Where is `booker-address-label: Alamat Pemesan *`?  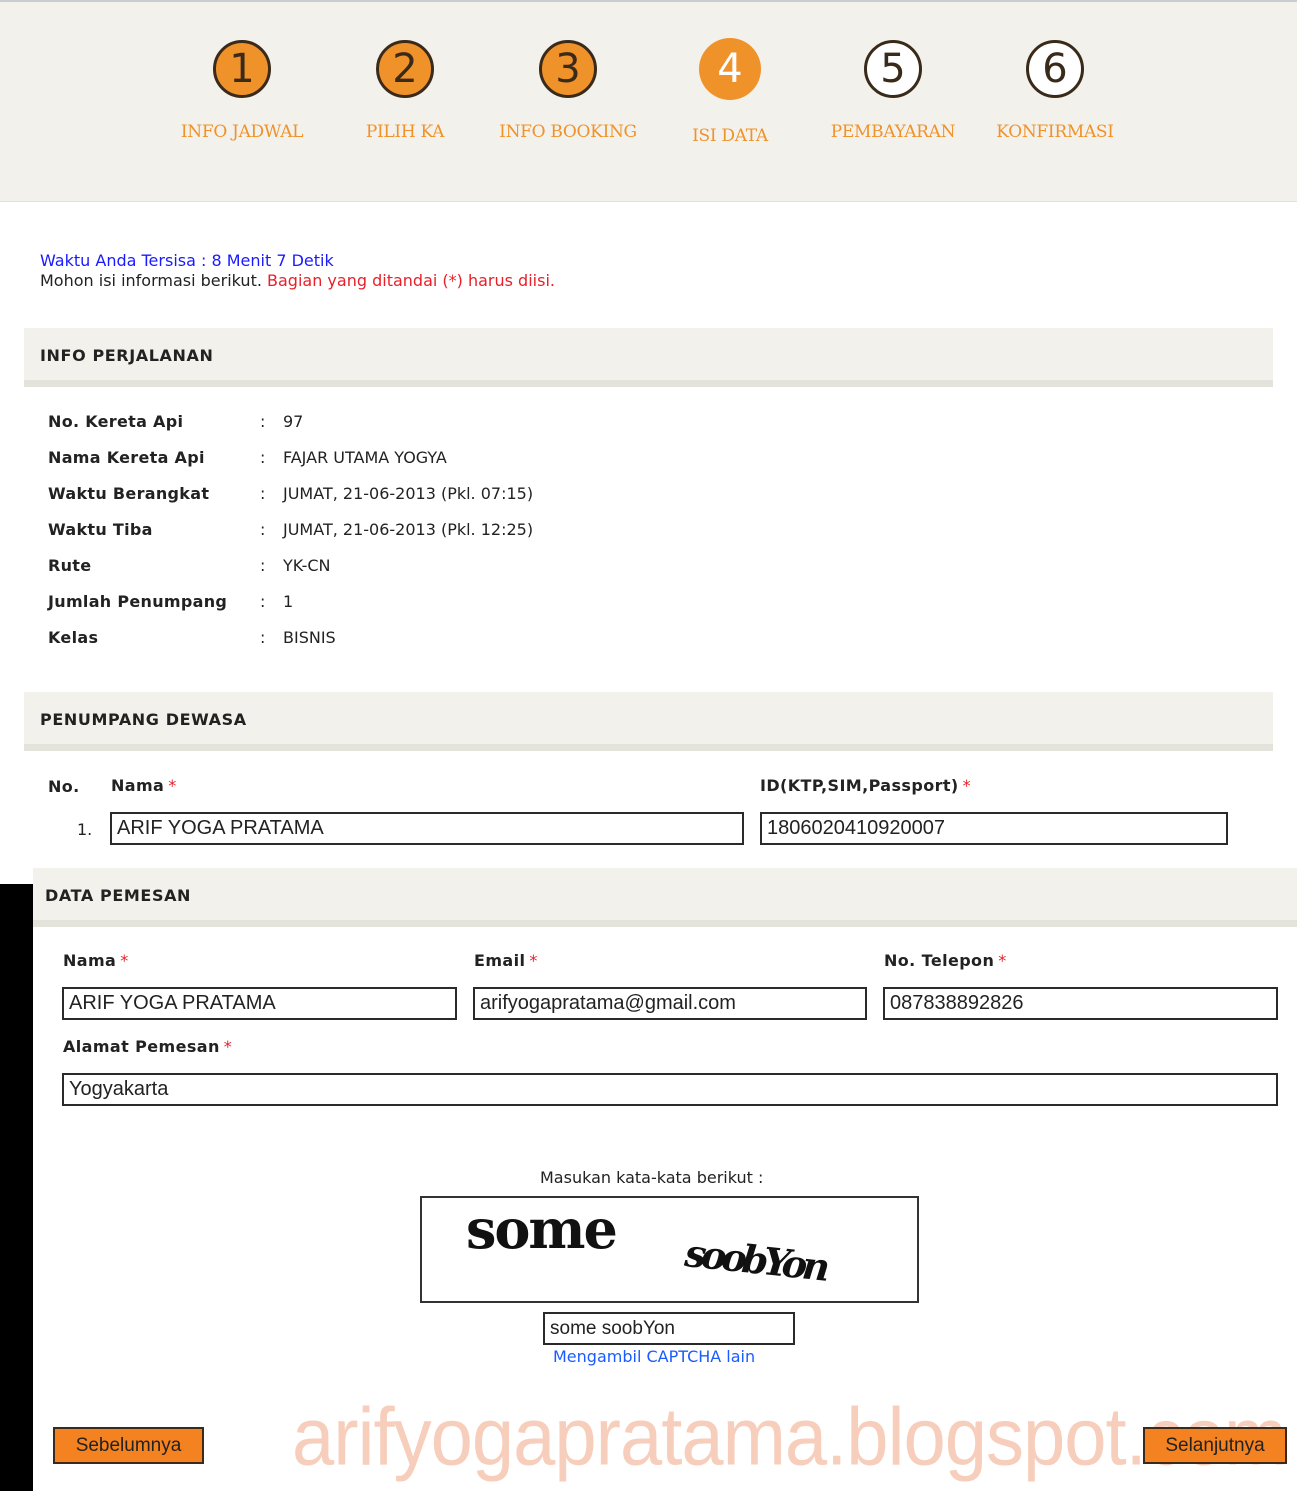
booker-address-label: Alamat Pemesan * is located at coordinates (147, 1046).